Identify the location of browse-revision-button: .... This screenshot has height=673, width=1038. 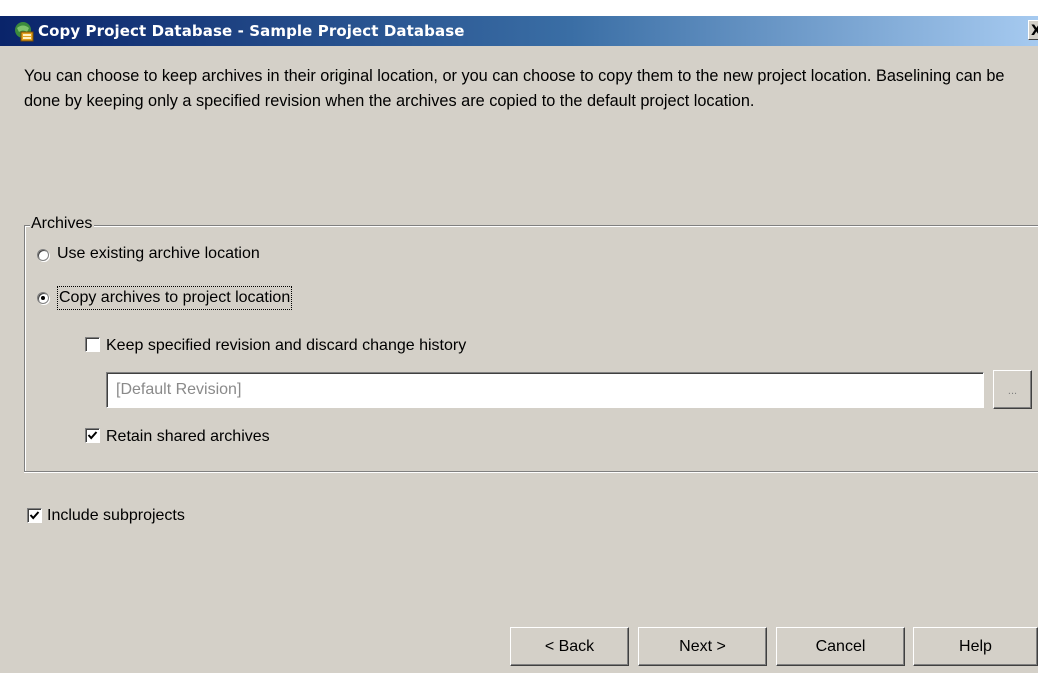
(1012, 389).